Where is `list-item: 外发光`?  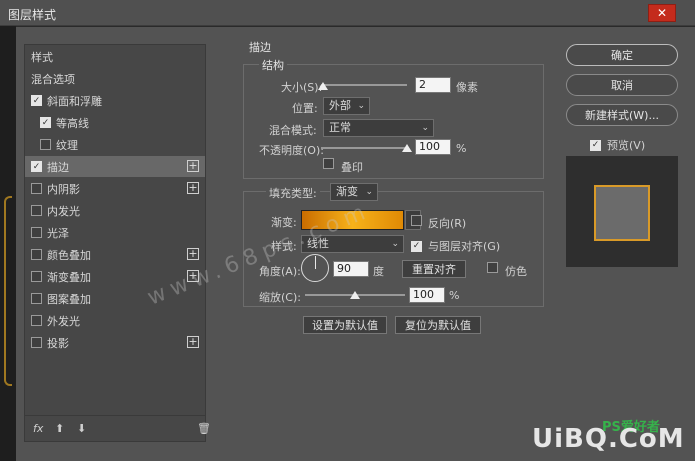 list-item: 外发光 is located at coordinates (115, 320).